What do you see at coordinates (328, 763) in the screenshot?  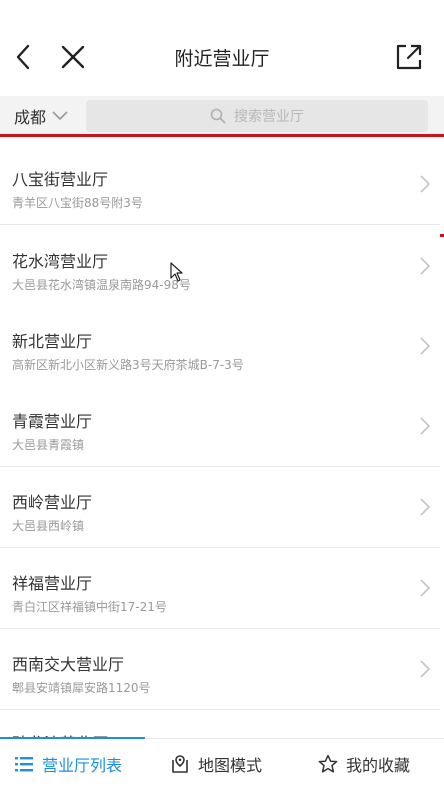 I see `star-icon` at bounding box center [328, 763].